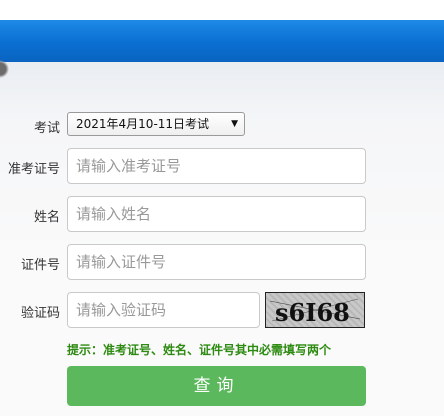  What do you see at coordinates (121, 310) in the screenshot?
I see `captcha-placeholder: 请输入验证码` at bounding box center [121, 310].